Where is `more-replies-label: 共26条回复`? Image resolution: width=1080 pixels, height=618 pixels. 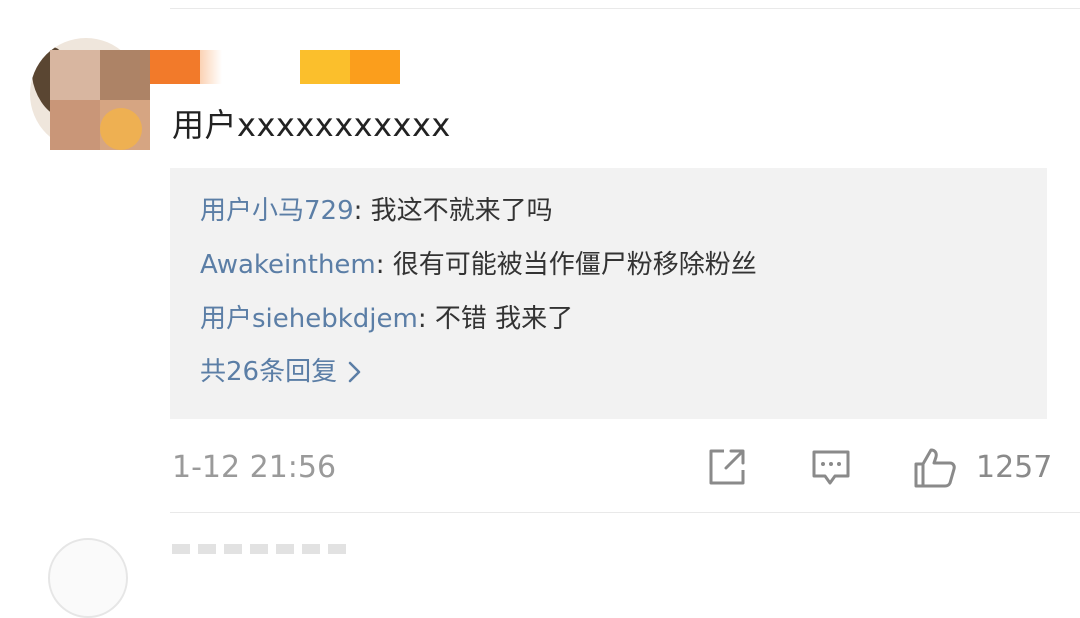 more-replies-label: 共26条回复 is located at coordinates (269, 372).